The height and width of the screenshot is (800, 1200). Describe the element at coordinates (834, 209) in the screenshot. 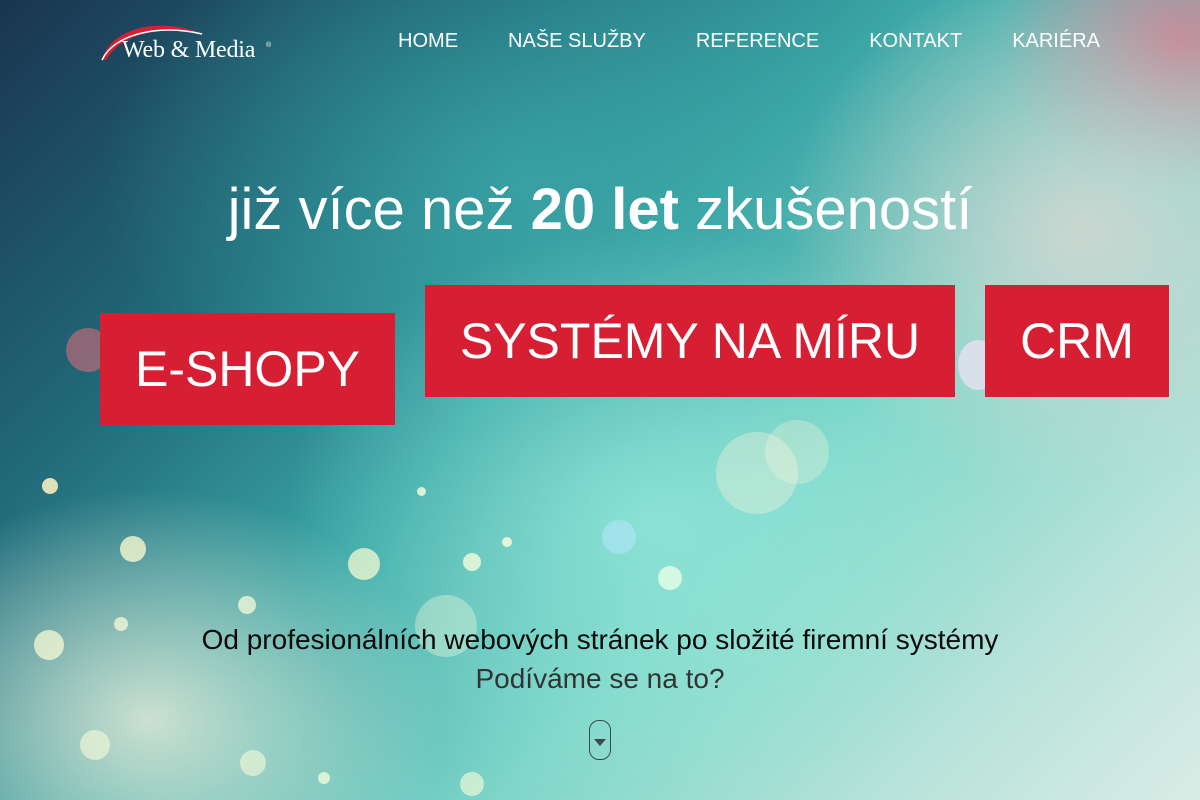

I see `headline-post: zkušeností` at that location.